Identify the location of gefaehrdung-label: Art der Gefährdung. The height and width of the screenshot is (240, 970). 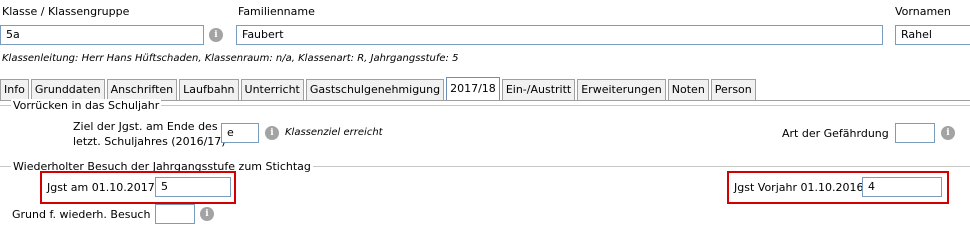
(835, 133).